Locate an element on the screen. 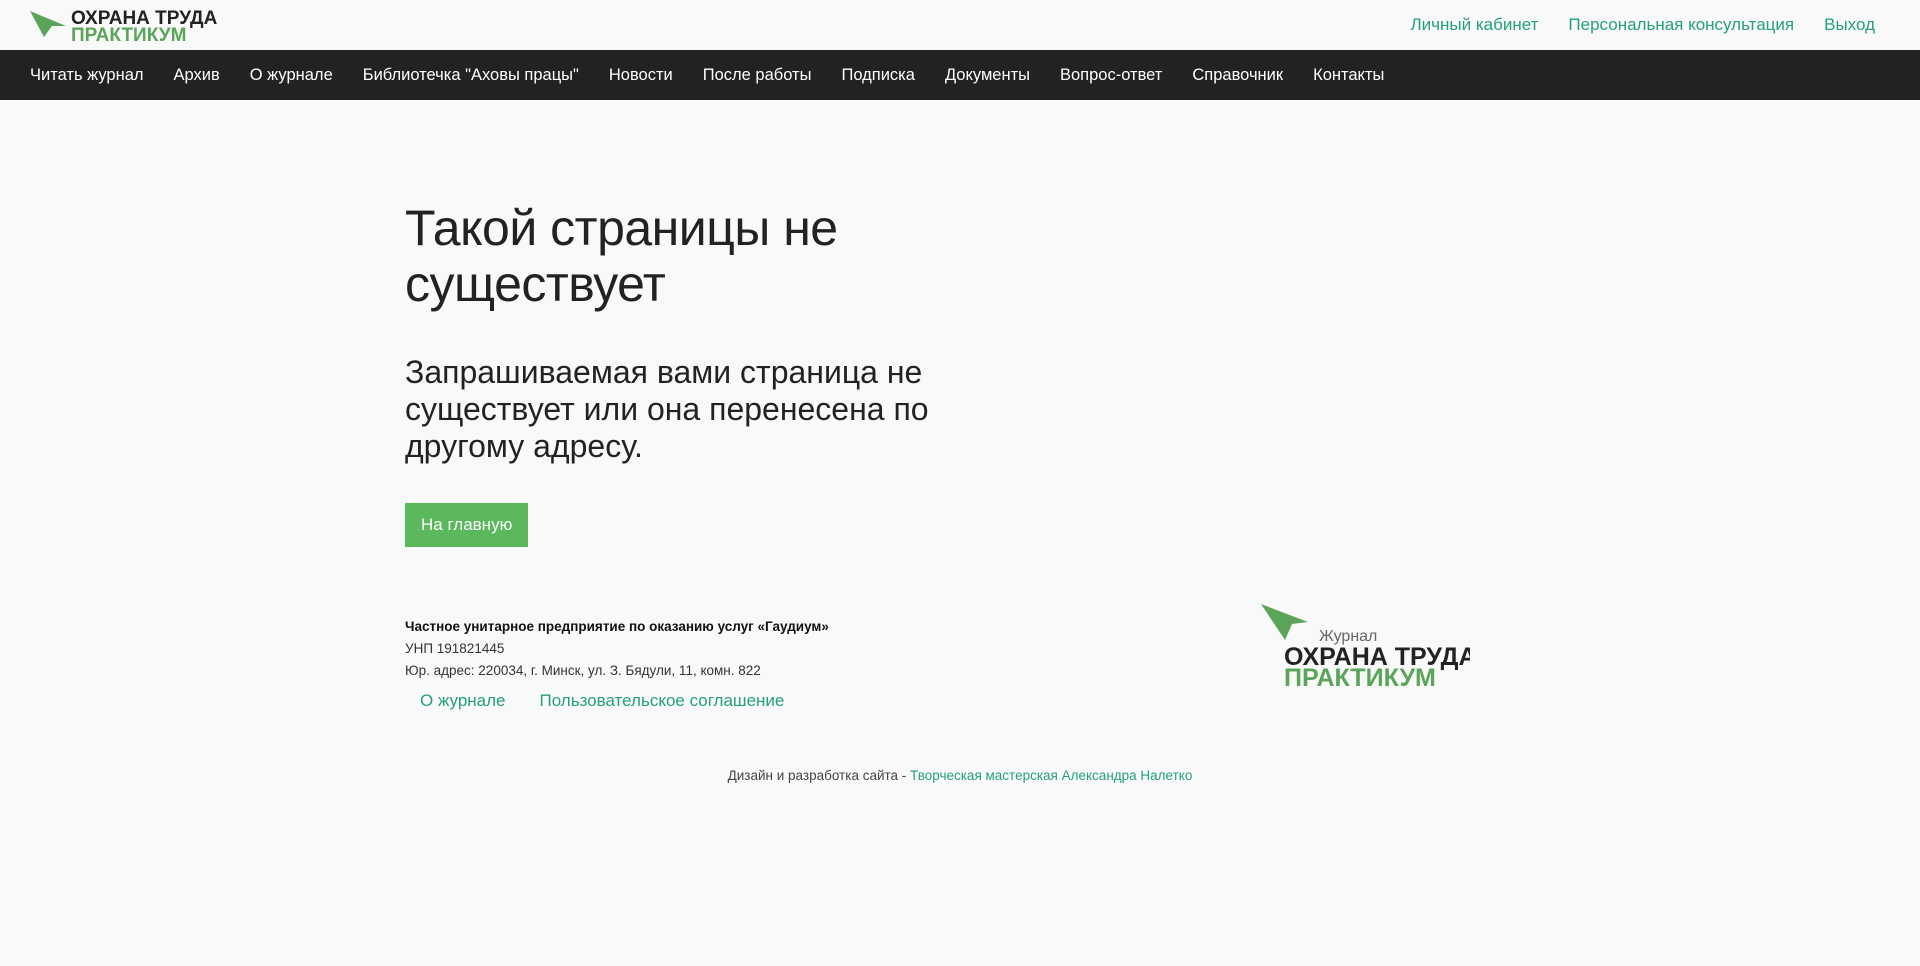 This screenshot has height=966, width=1920. credit-prefix: Дизайн и разработка сайта - is located at coordinates (819, 775).